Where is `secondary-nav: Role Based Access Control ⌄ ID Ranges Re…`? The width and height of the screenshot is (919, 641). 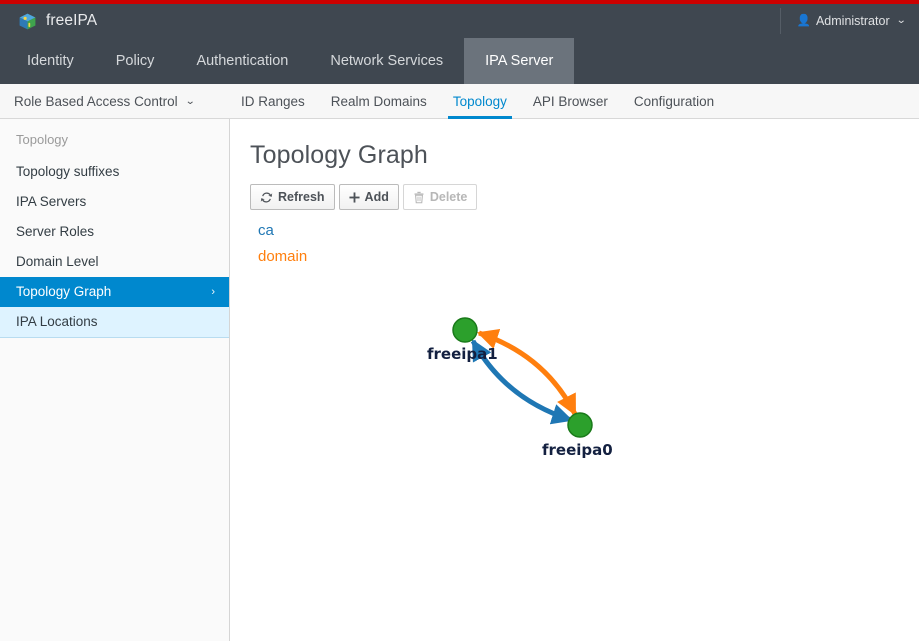
secondary-nav: Role Based Access Control ⌄ ID Ranges Re… is located at coordinates (459, 101).